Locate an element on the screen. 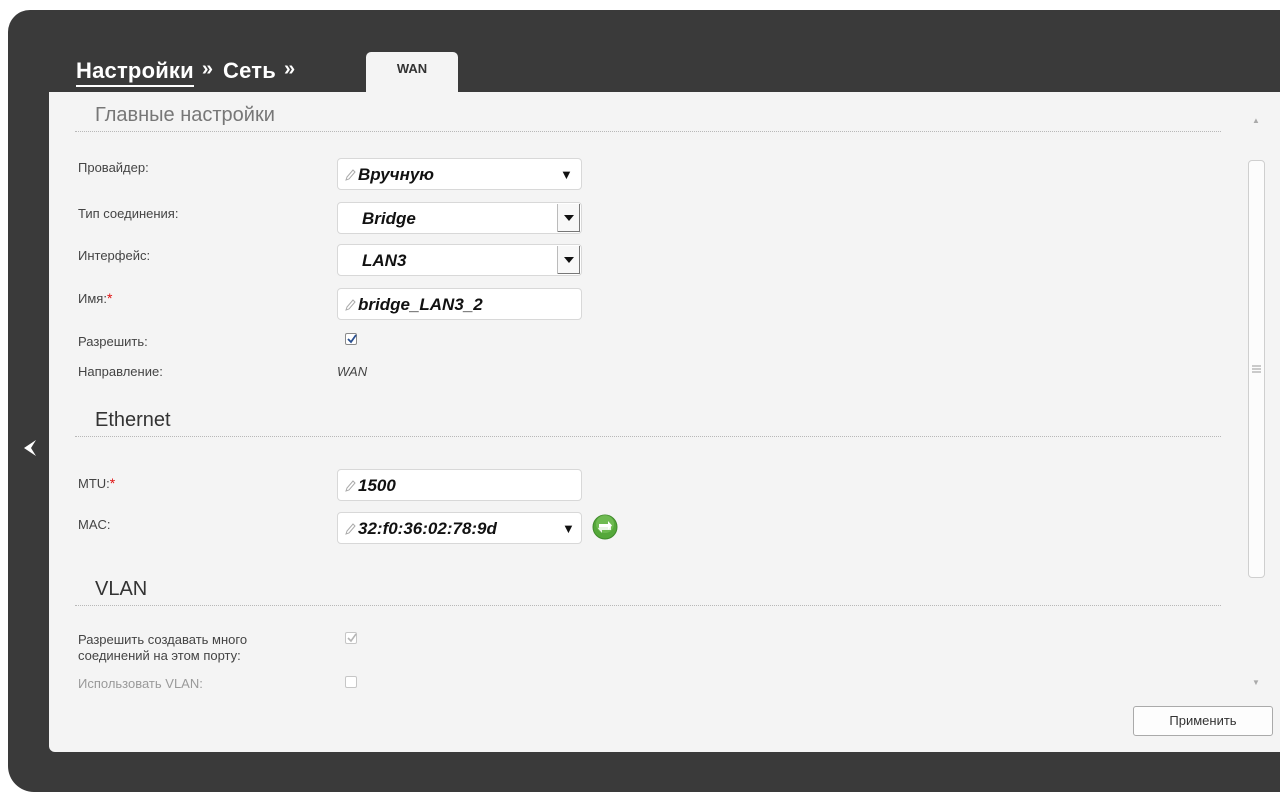  breadcrumb: Настройки » Сеть » is located at coordinates (190, 76).